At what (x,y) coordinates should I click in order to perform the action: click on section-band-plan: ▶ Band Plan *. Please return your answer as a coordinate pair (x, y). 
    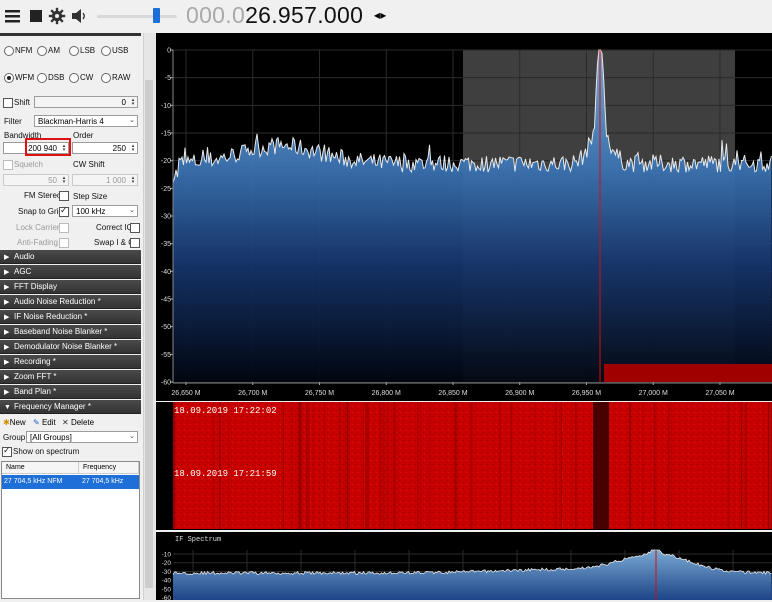
    Looking at the image, I should click on (70, 392).